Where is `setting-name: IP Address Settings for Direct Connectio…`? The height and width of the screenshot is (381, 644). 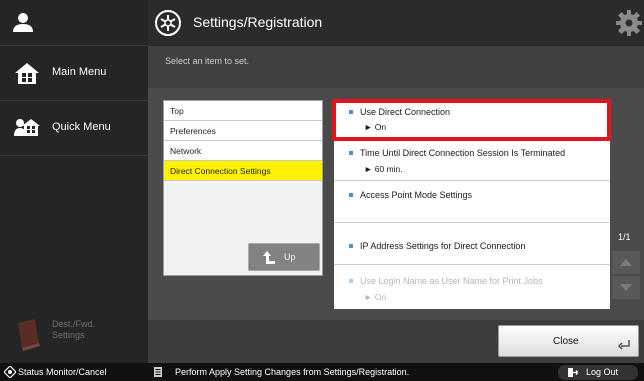 setting-name: IP Address Settings for Direct Connectio… is located at coordinates (443, 246).